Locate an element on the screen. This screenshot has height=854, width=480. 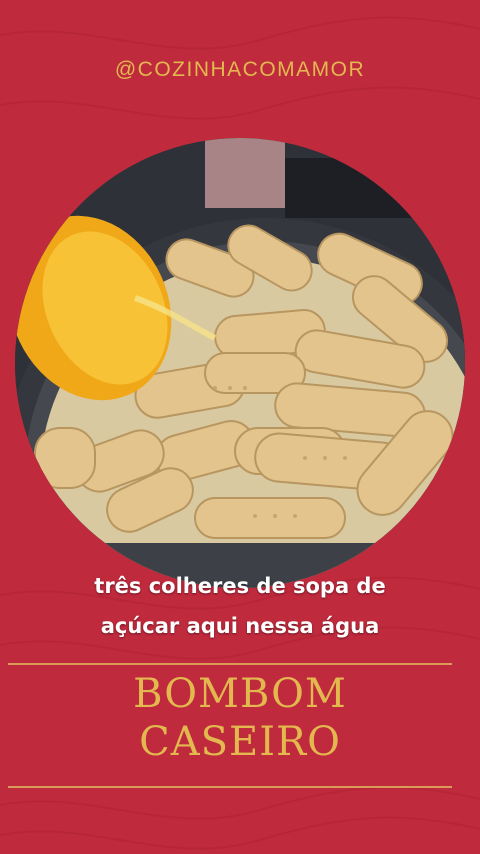
account-handle: @COZINHACOMAMOR is located at coordinates (240, 69).